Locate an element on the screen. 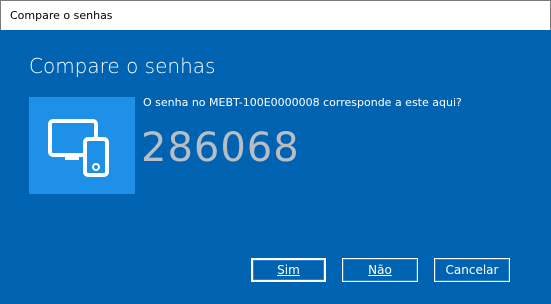 This screenshot has width=551, height=304. cancel-button: Cancelar is located at coordinates (472, 270).